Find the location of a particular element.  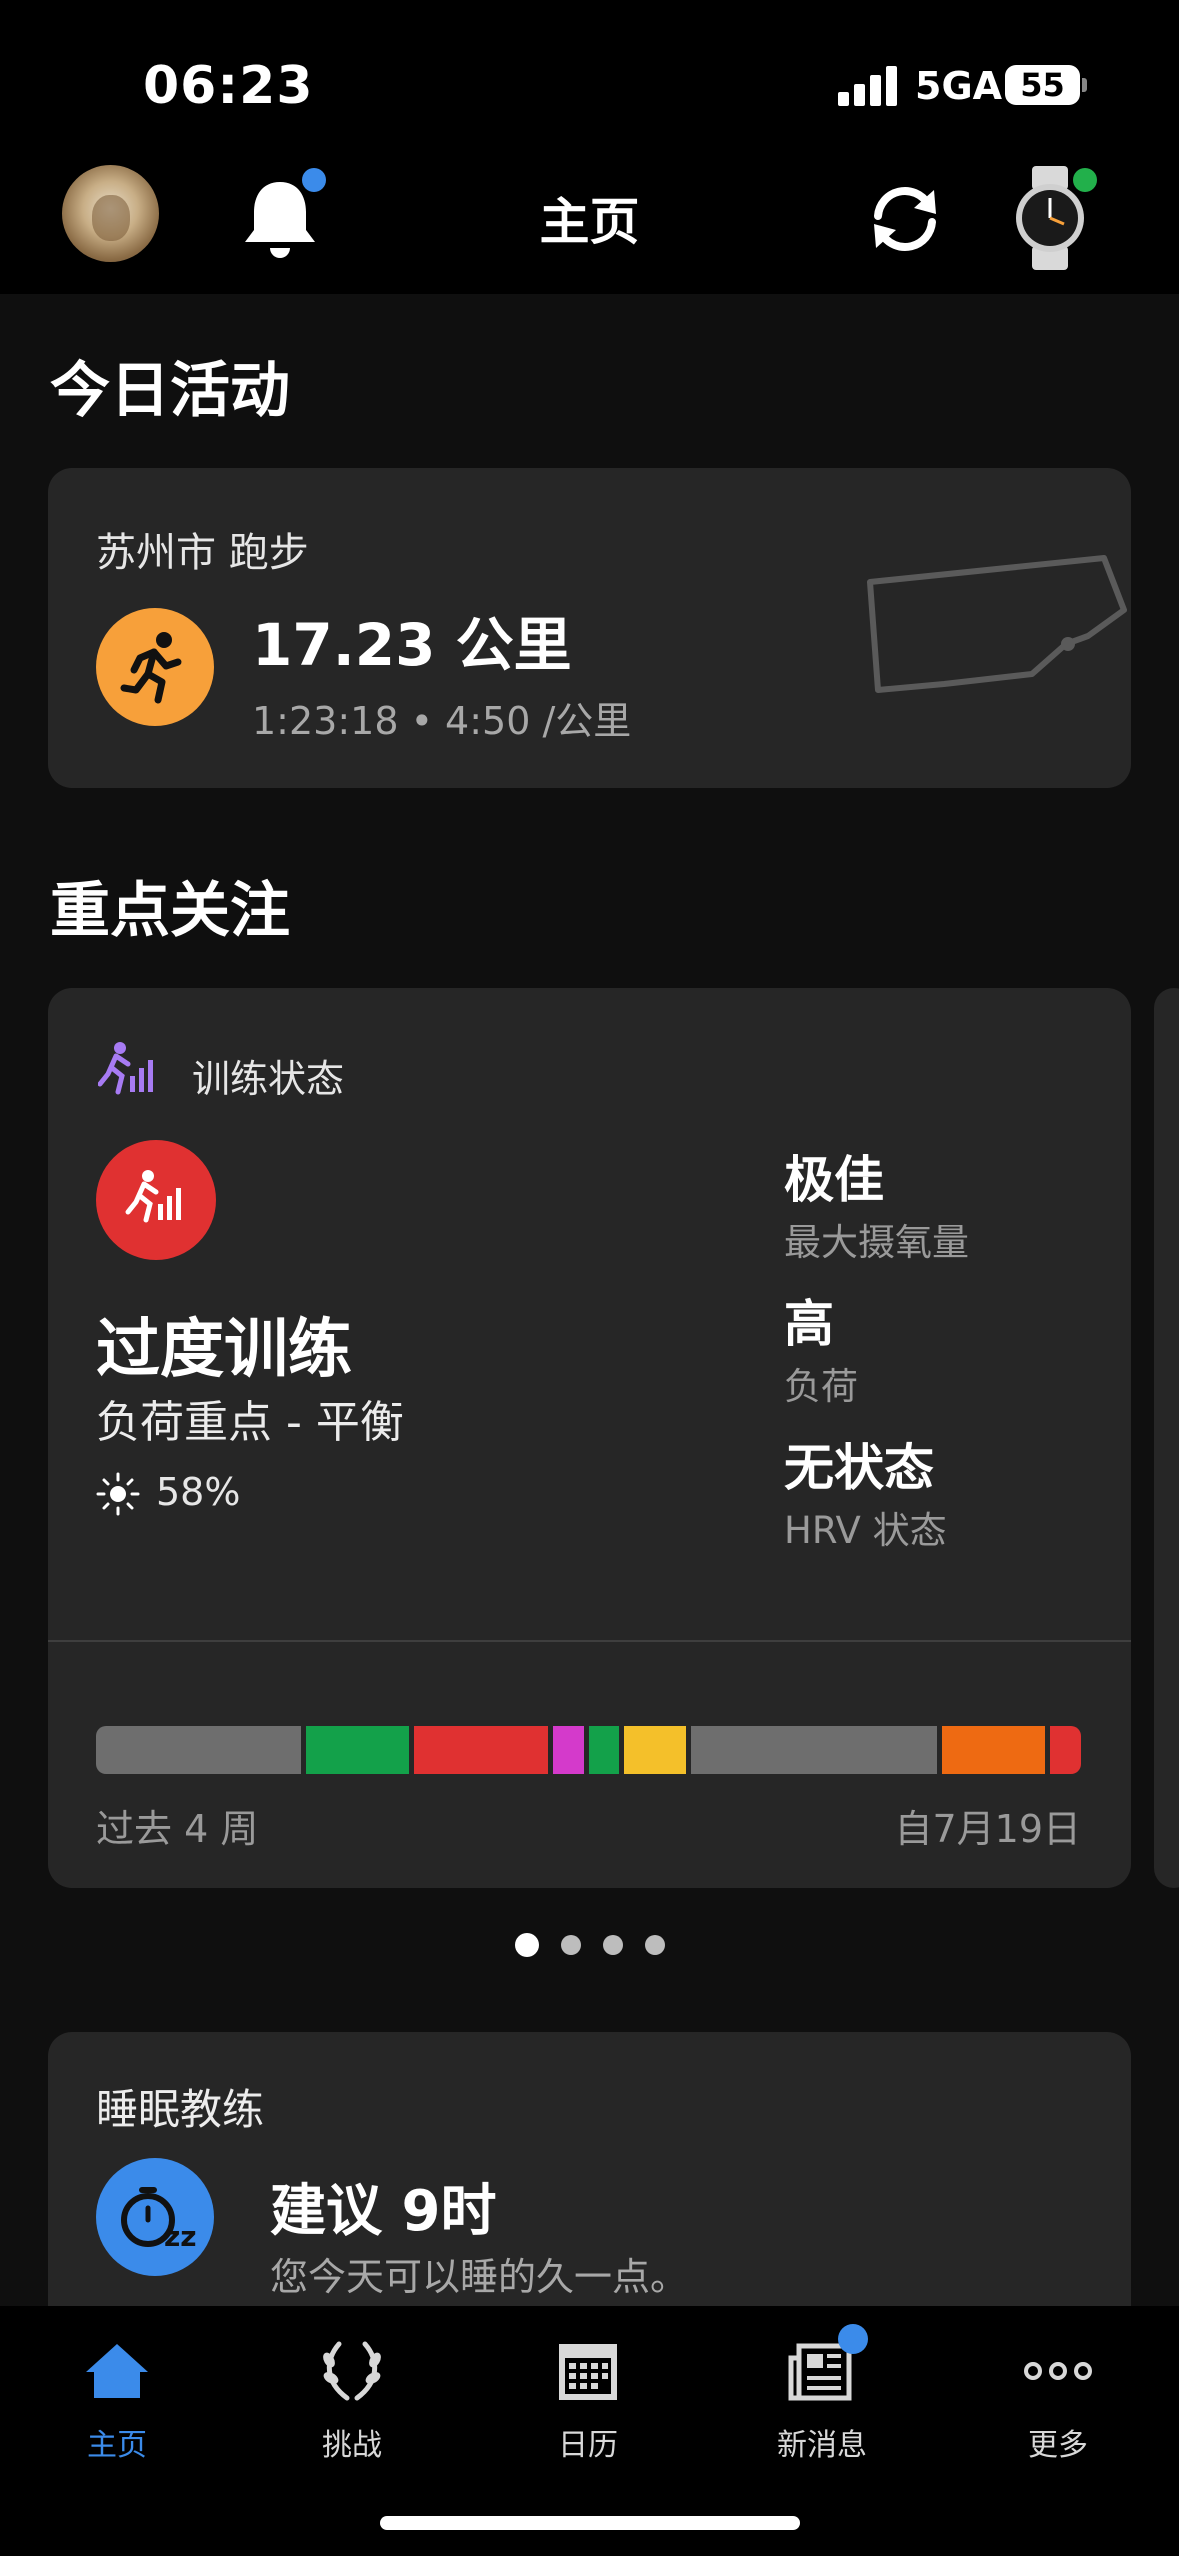

laurel-icon is located at coordinates (352, 2371).